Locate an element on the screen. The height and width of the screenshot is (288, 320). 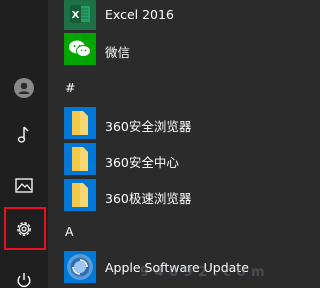
app-item-360-extreme: 360极速浏览器 is located at coordinates (159, 195).